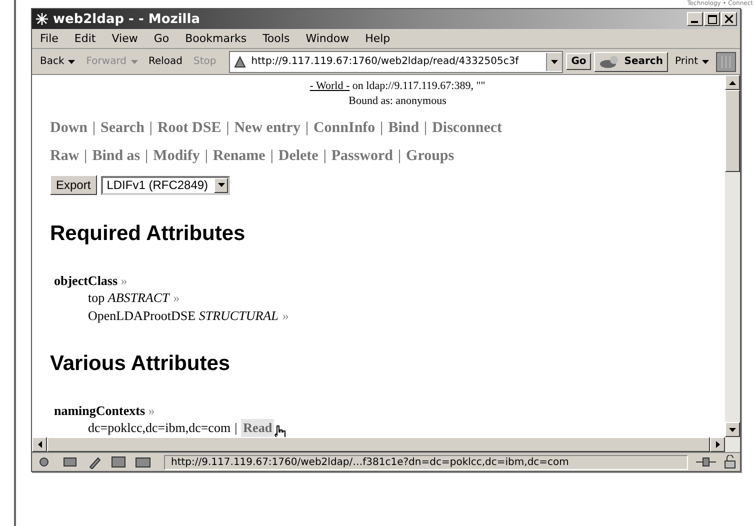 The height and width of the screenshot is (526, 755). Describe the element at coordinates (86, 280) in the screenshot. I see `attribute-name: objectClass` at that location.